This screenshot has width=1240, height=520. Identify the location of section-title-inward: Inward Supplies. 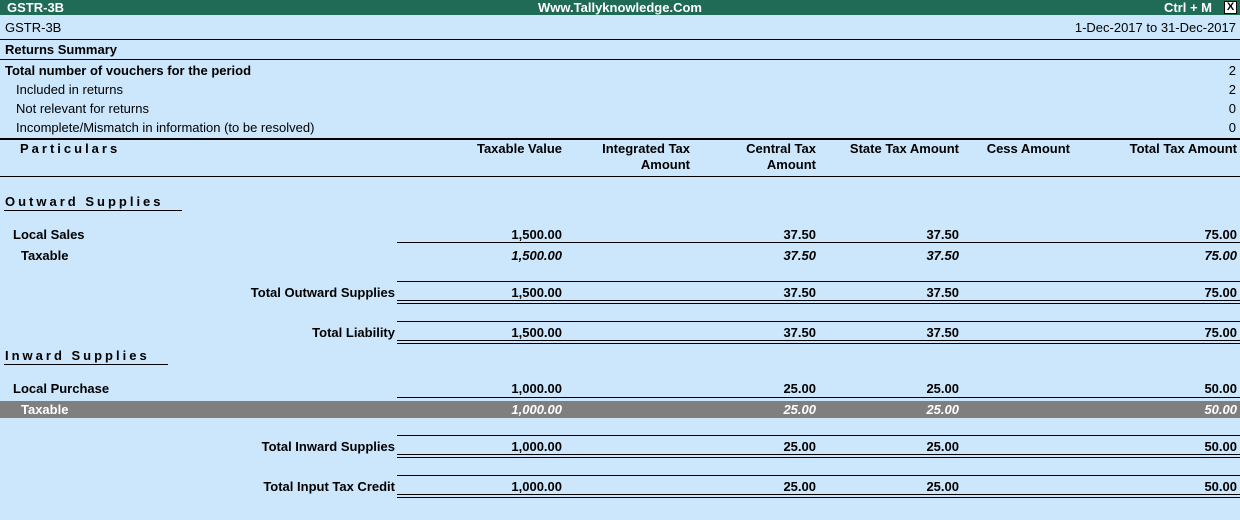
(77, 355).